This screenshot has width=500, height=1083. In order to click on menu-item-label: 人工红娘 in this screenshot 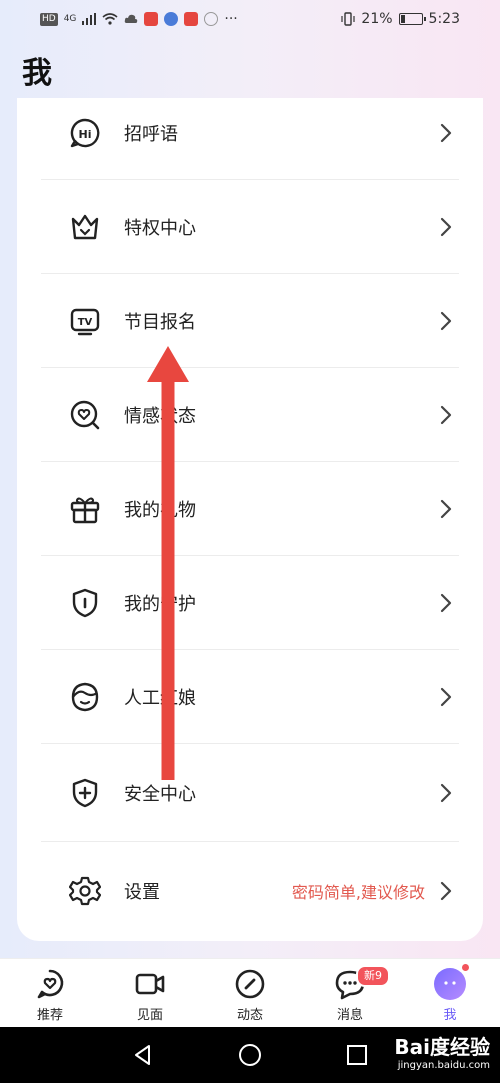, I will do `click(160, 698)`.